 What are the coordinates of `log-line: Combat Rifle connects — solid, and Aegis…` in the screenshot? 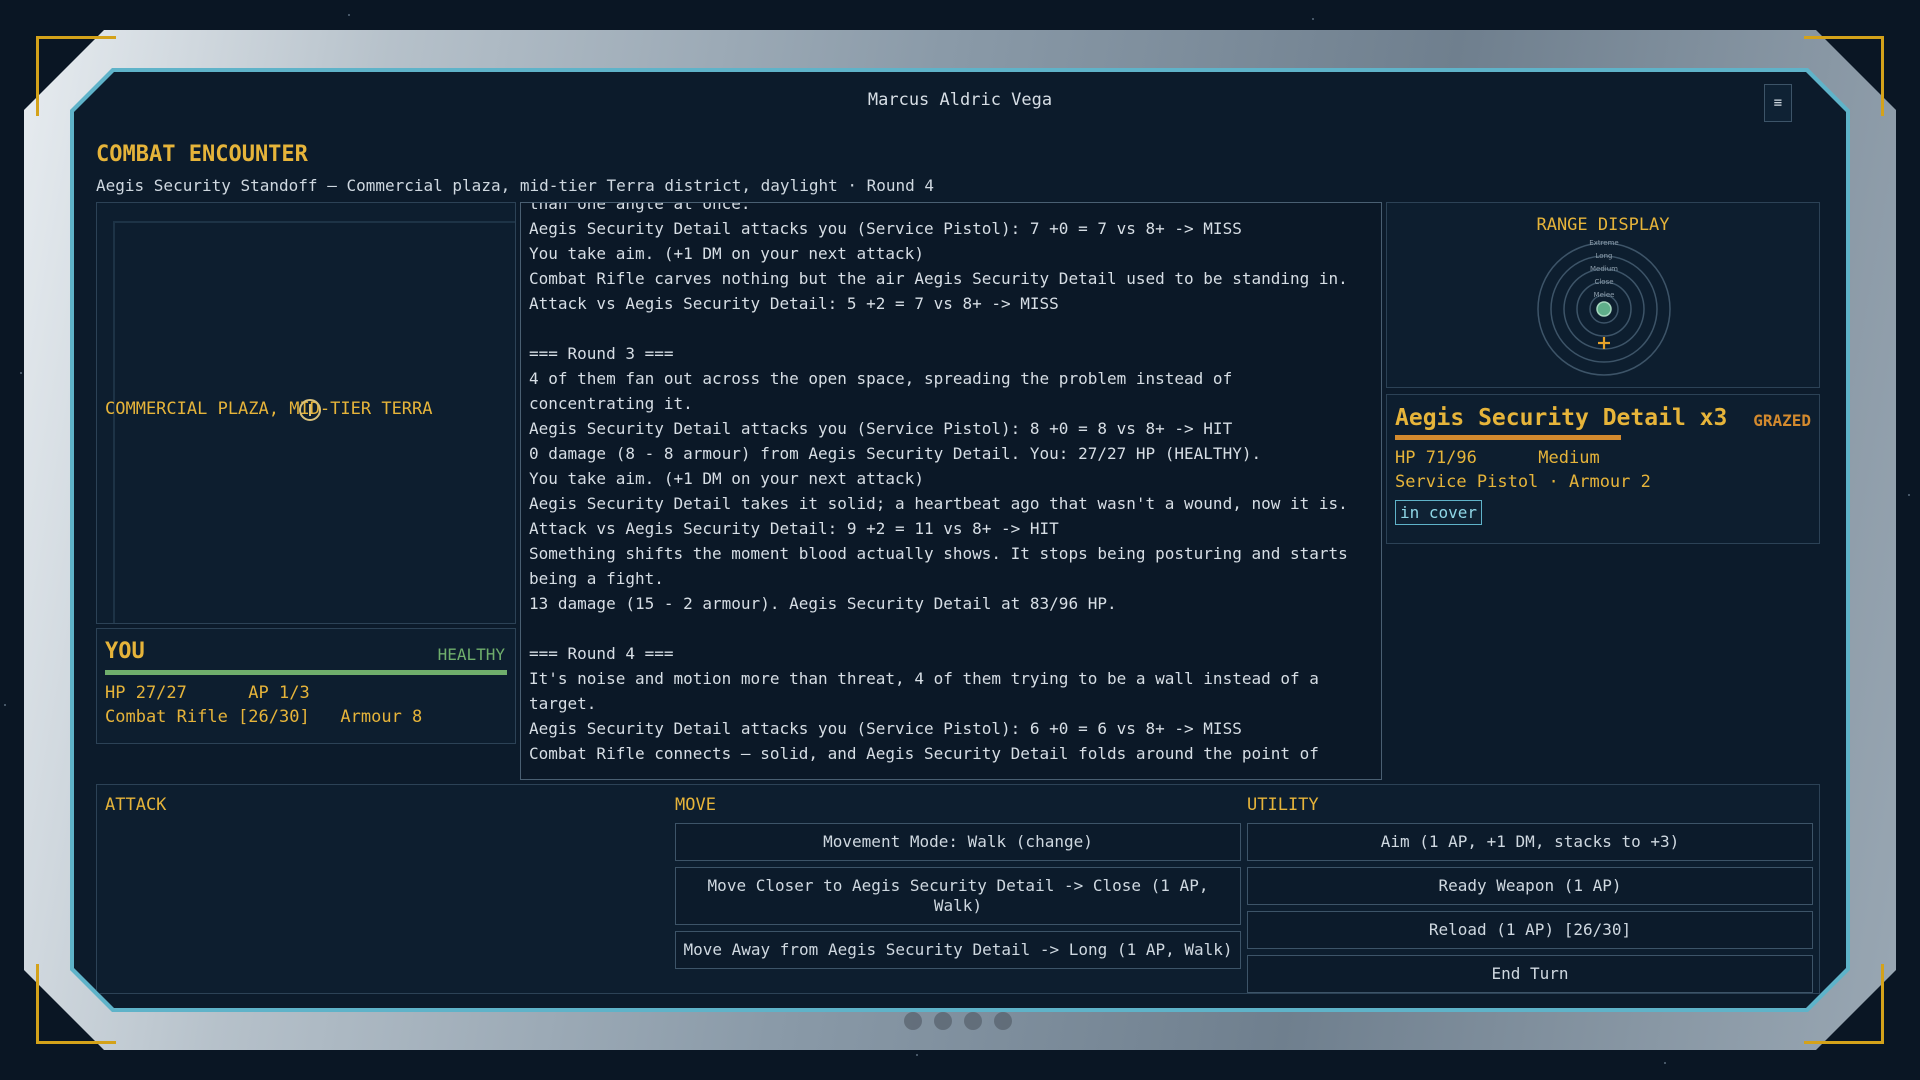 It's located at (924, 753).